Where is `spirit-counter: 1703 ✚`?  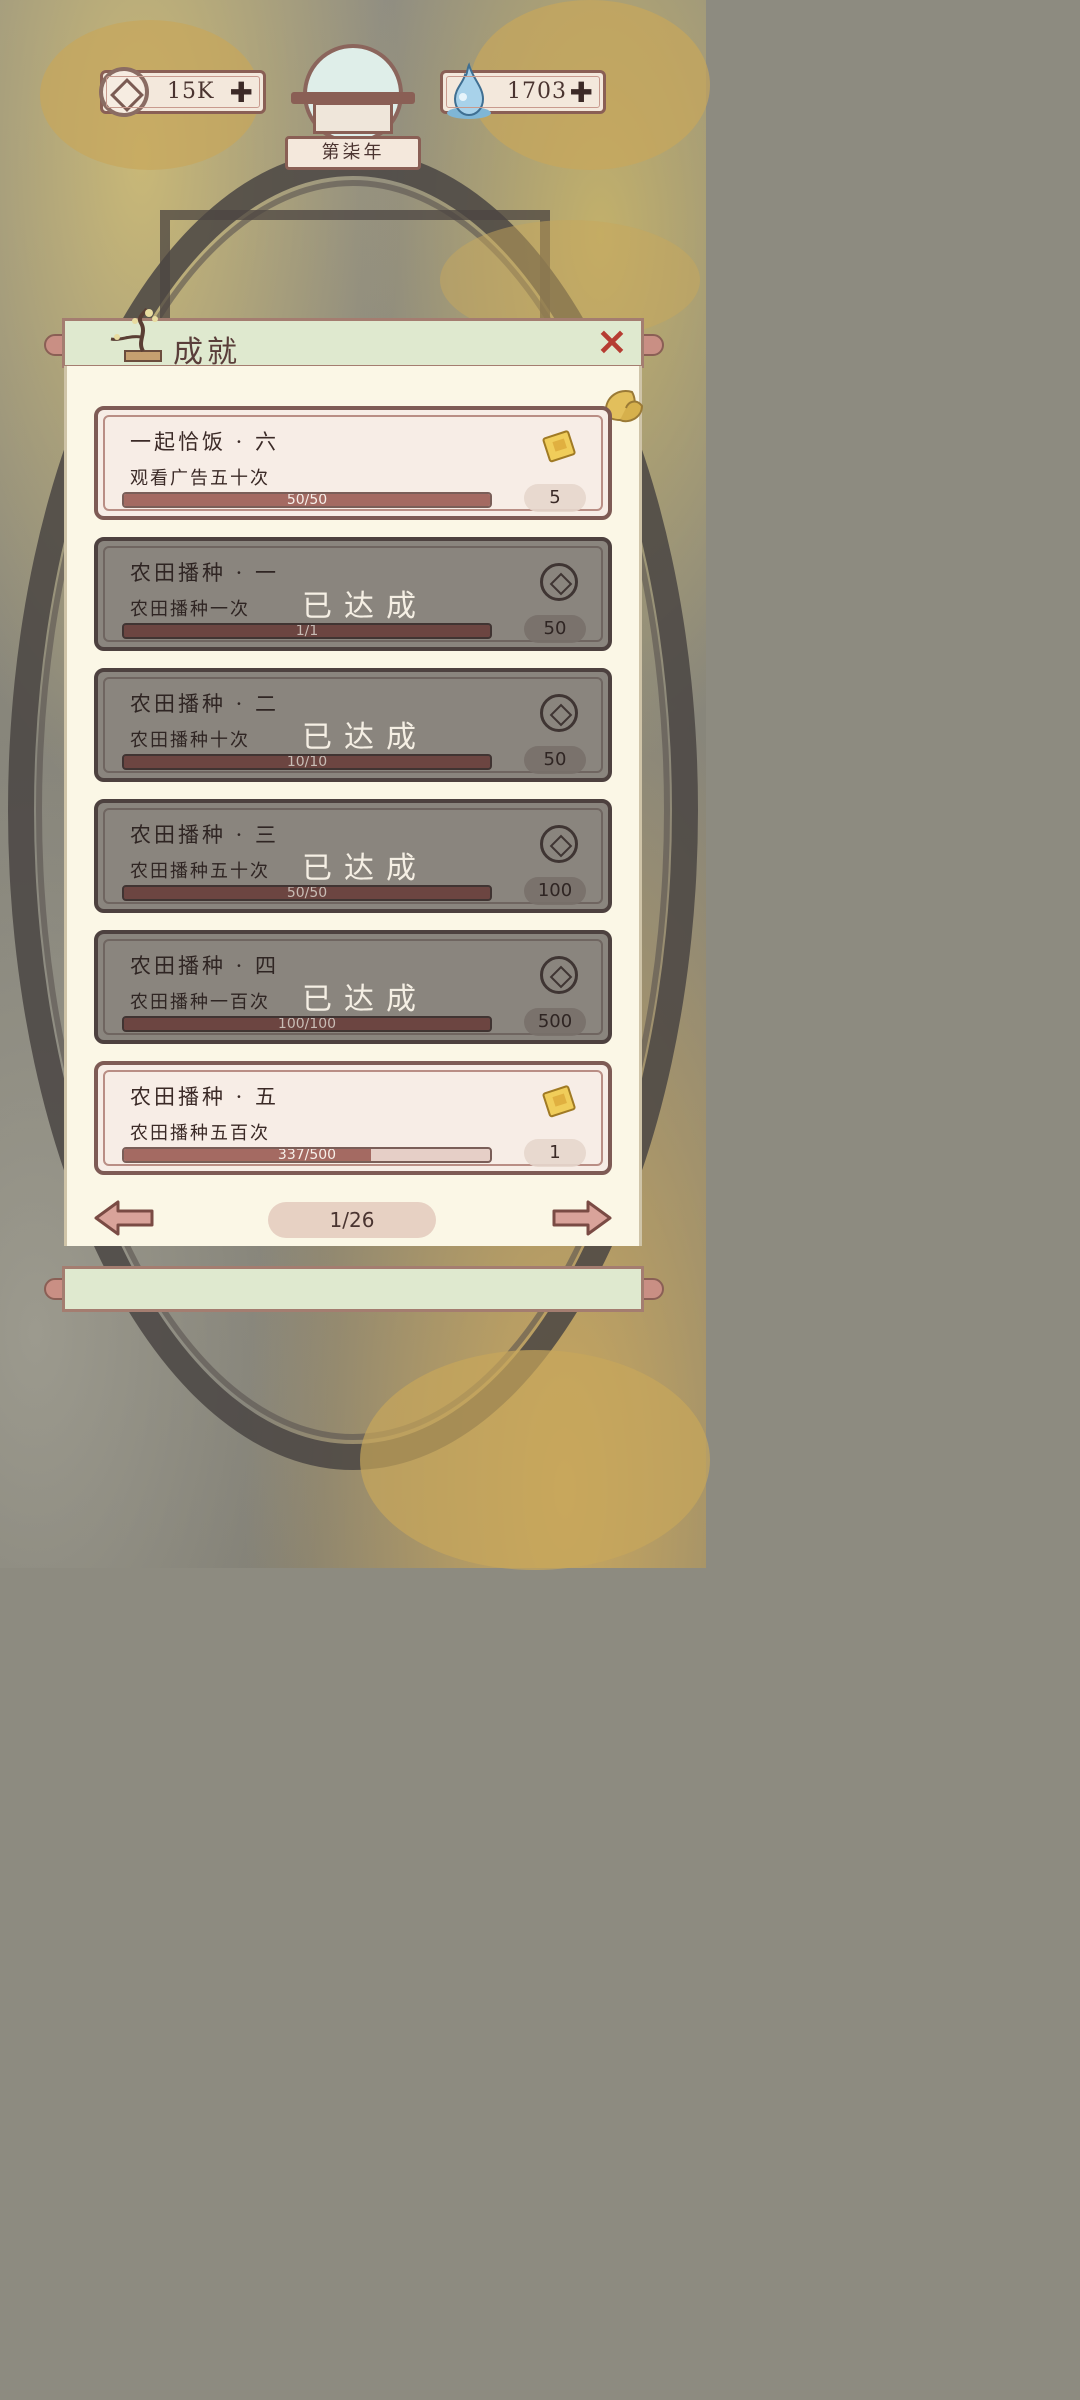 spirit-counter: 1703 ✚ is located at coordinates (523, 90).